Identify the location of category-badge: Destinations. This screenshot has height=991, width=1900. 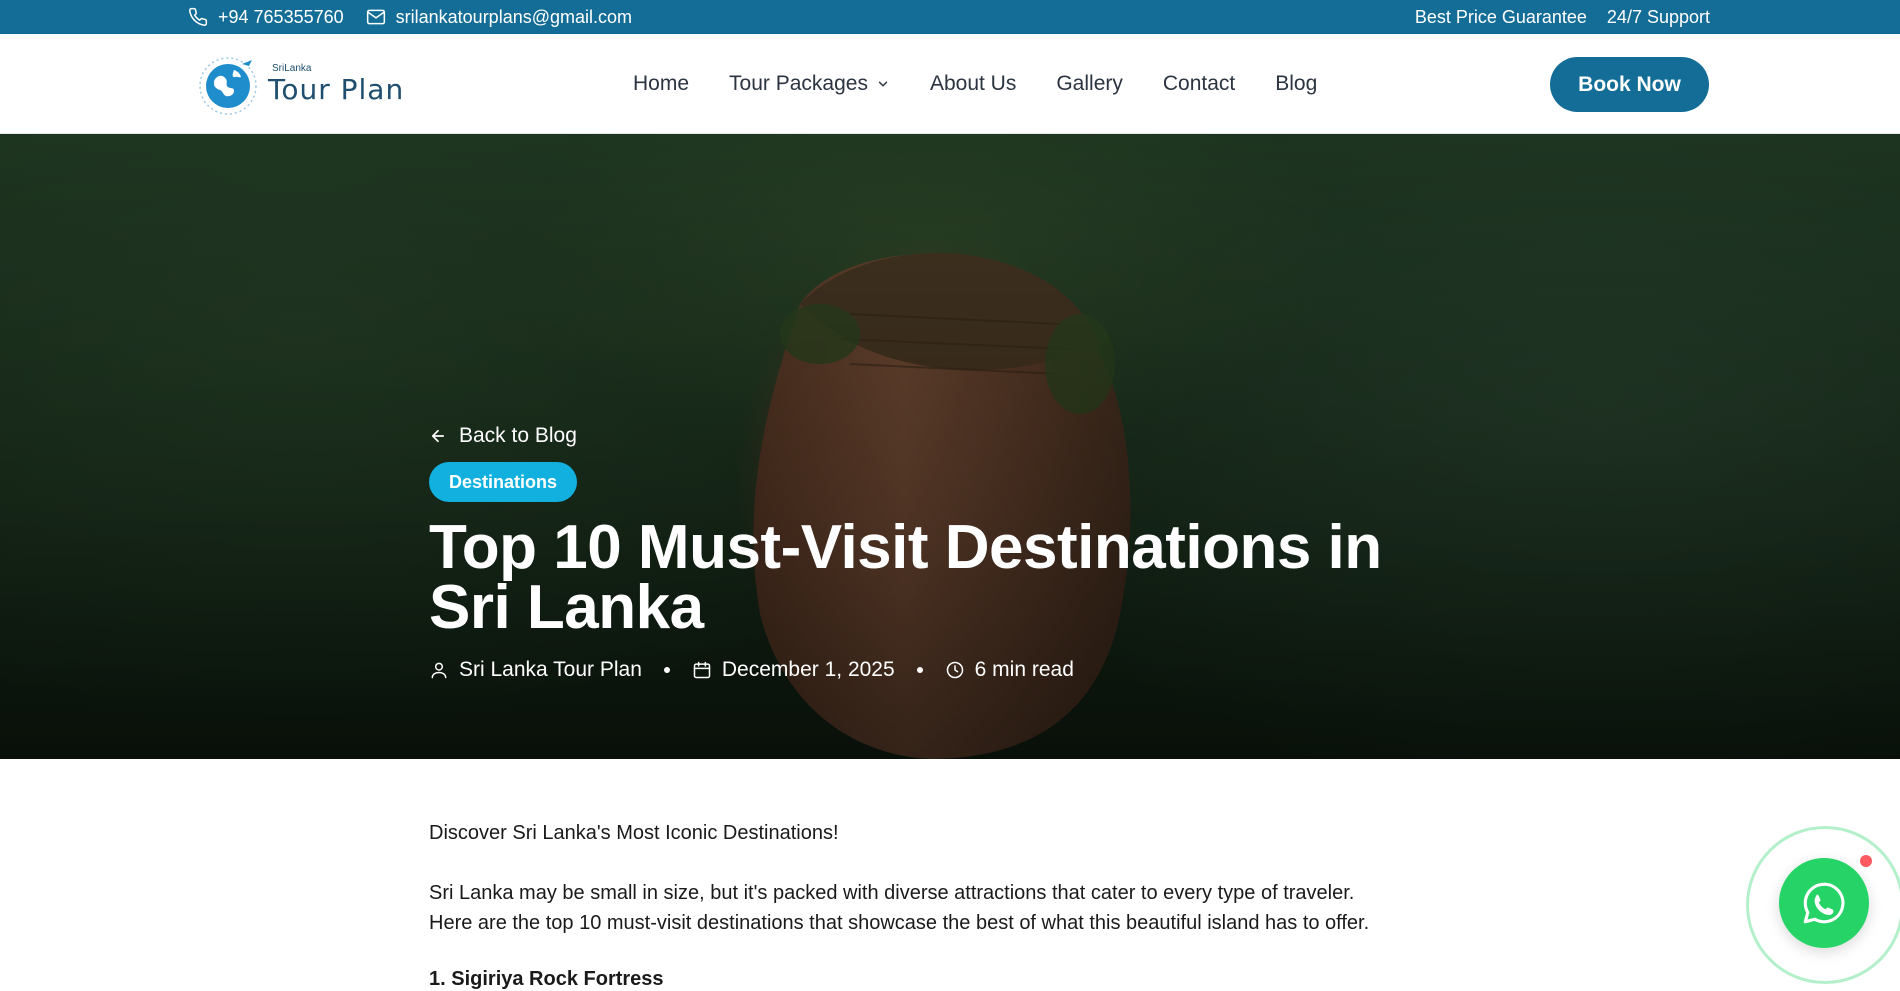
(503, 482).